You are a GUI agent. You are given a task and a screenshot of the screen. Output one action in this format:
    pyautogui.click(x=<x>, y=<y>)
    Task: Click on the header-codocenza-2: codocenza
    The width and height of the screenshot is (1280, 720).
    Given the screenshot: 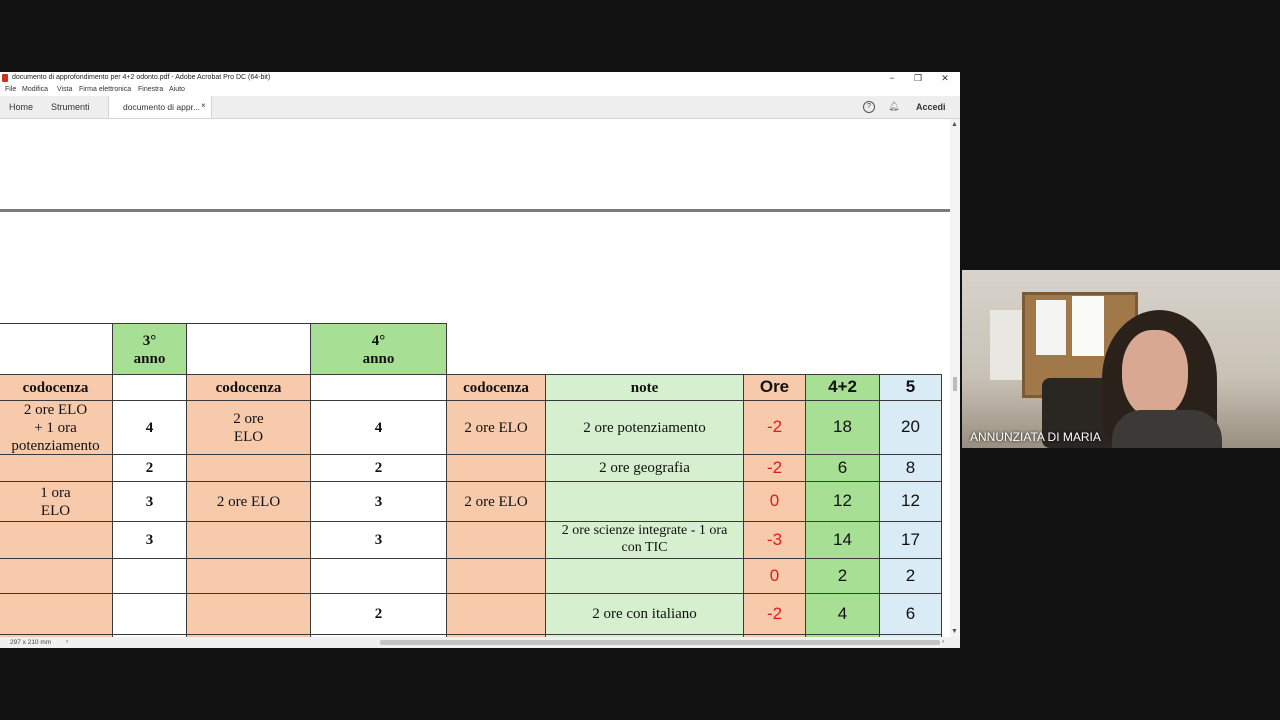 What is the action you would take?
    pyautogui.click(x=248, y=387)
    